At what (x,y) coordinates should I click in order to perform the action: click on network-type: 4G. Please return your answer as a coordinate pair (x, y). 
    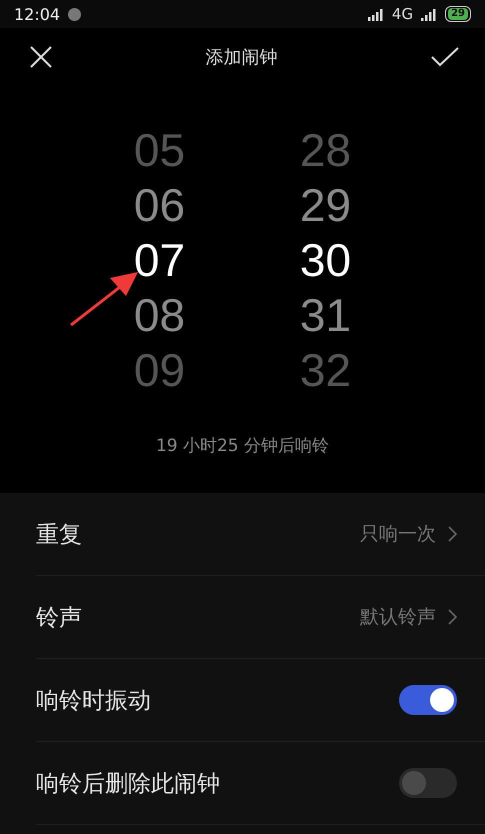
    Looking at the image, I should click on (403, 14).